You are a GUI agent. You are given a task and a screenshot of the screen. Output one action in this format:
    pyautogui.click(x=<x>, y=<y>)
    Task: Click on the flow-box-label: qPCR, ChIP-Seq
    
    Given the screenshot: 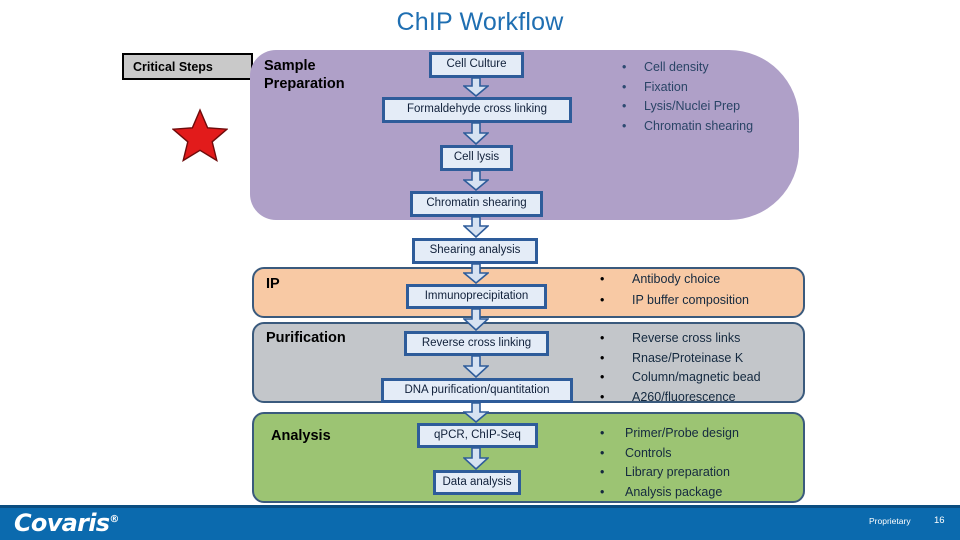 What is the action you would take?
    pyautogui.click(x=477, y=434)
    